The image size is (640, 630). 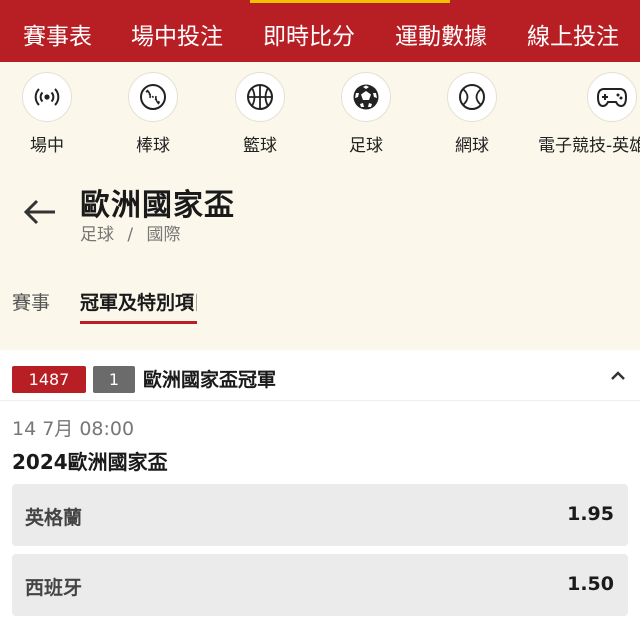 I want to click on baseball-icon, so click(x=153, y=97).